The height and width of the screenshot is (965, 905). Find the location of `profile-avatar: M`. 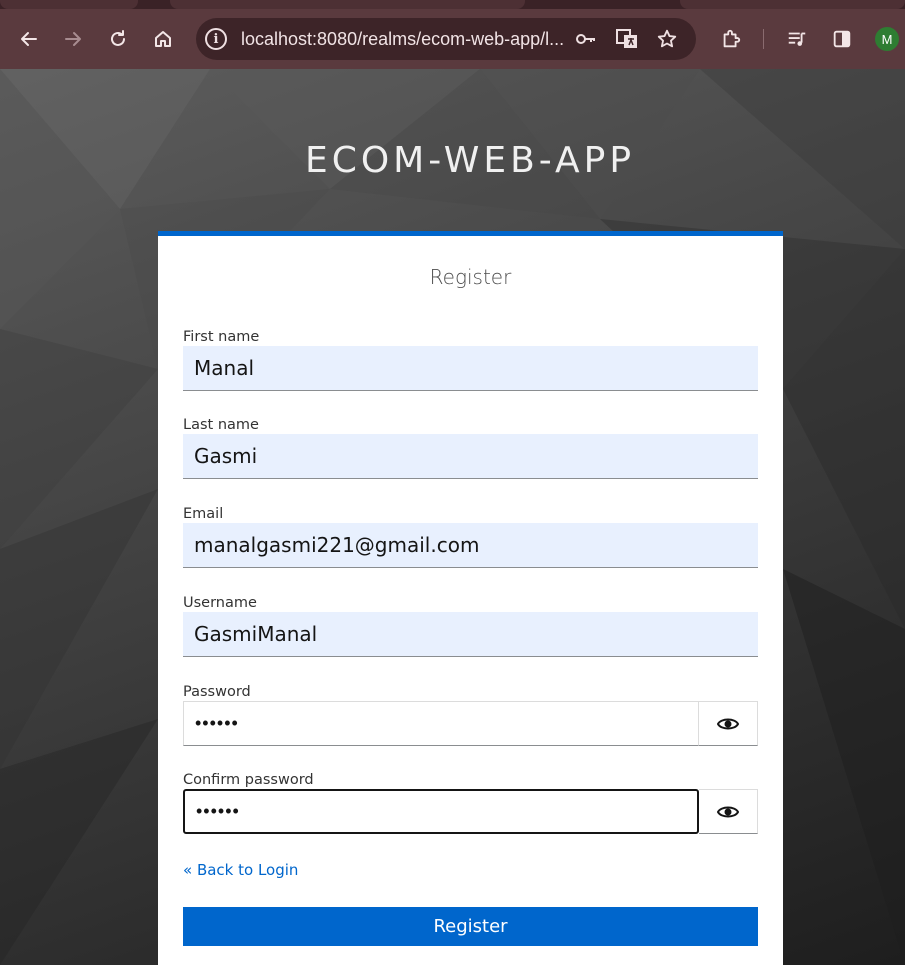

profile-avatar: M is located at coordinates (887, 39).